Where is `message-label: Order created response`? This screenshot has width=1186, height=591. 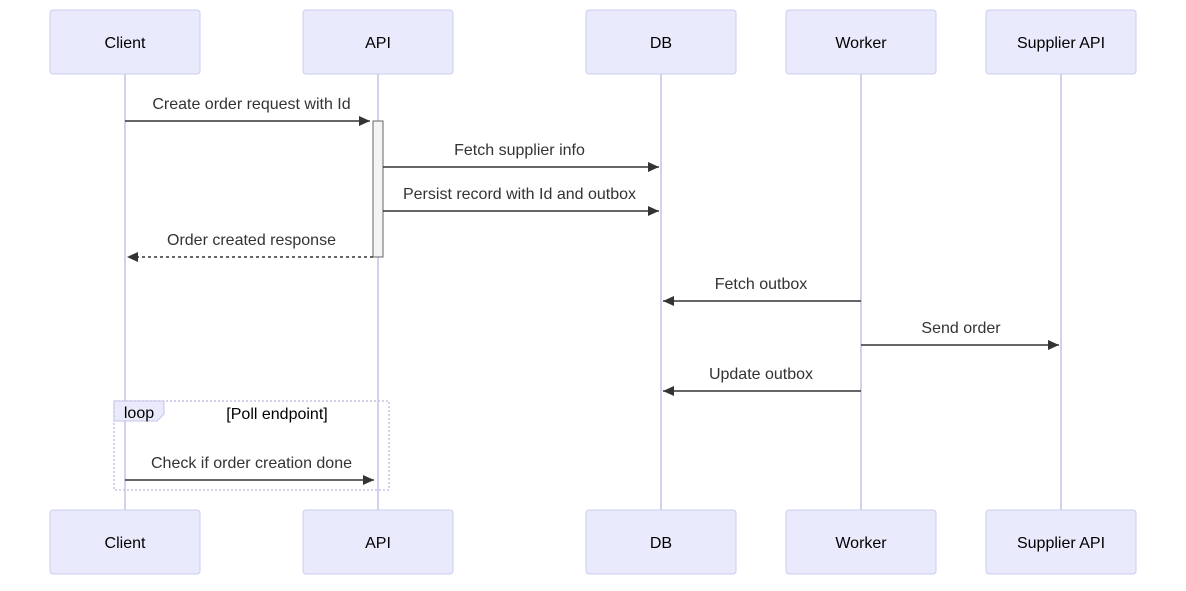 message-label: Order created response is located at coordinates (251, 240).